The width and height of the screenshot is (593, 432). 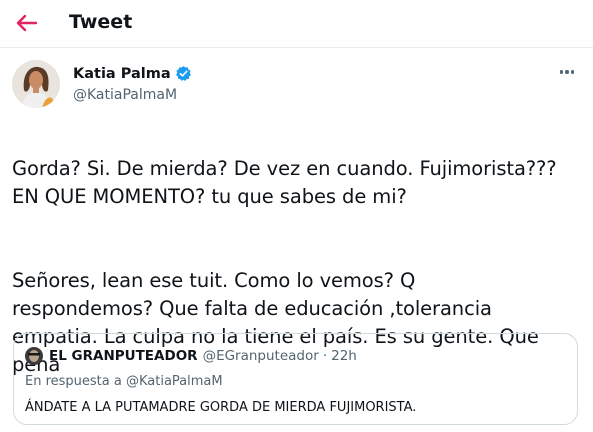 What do you see at coordinates (125, 95) in the screenshot?
I see `author-handle: @KatiaPalmaM` at bounding box center [125, 95].